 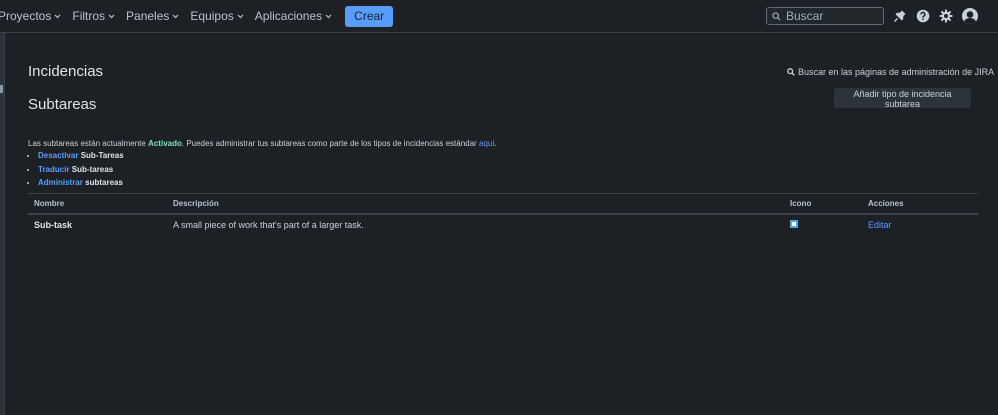 I want to click on nav-filters: Filtros, so click(x=93, y=16).